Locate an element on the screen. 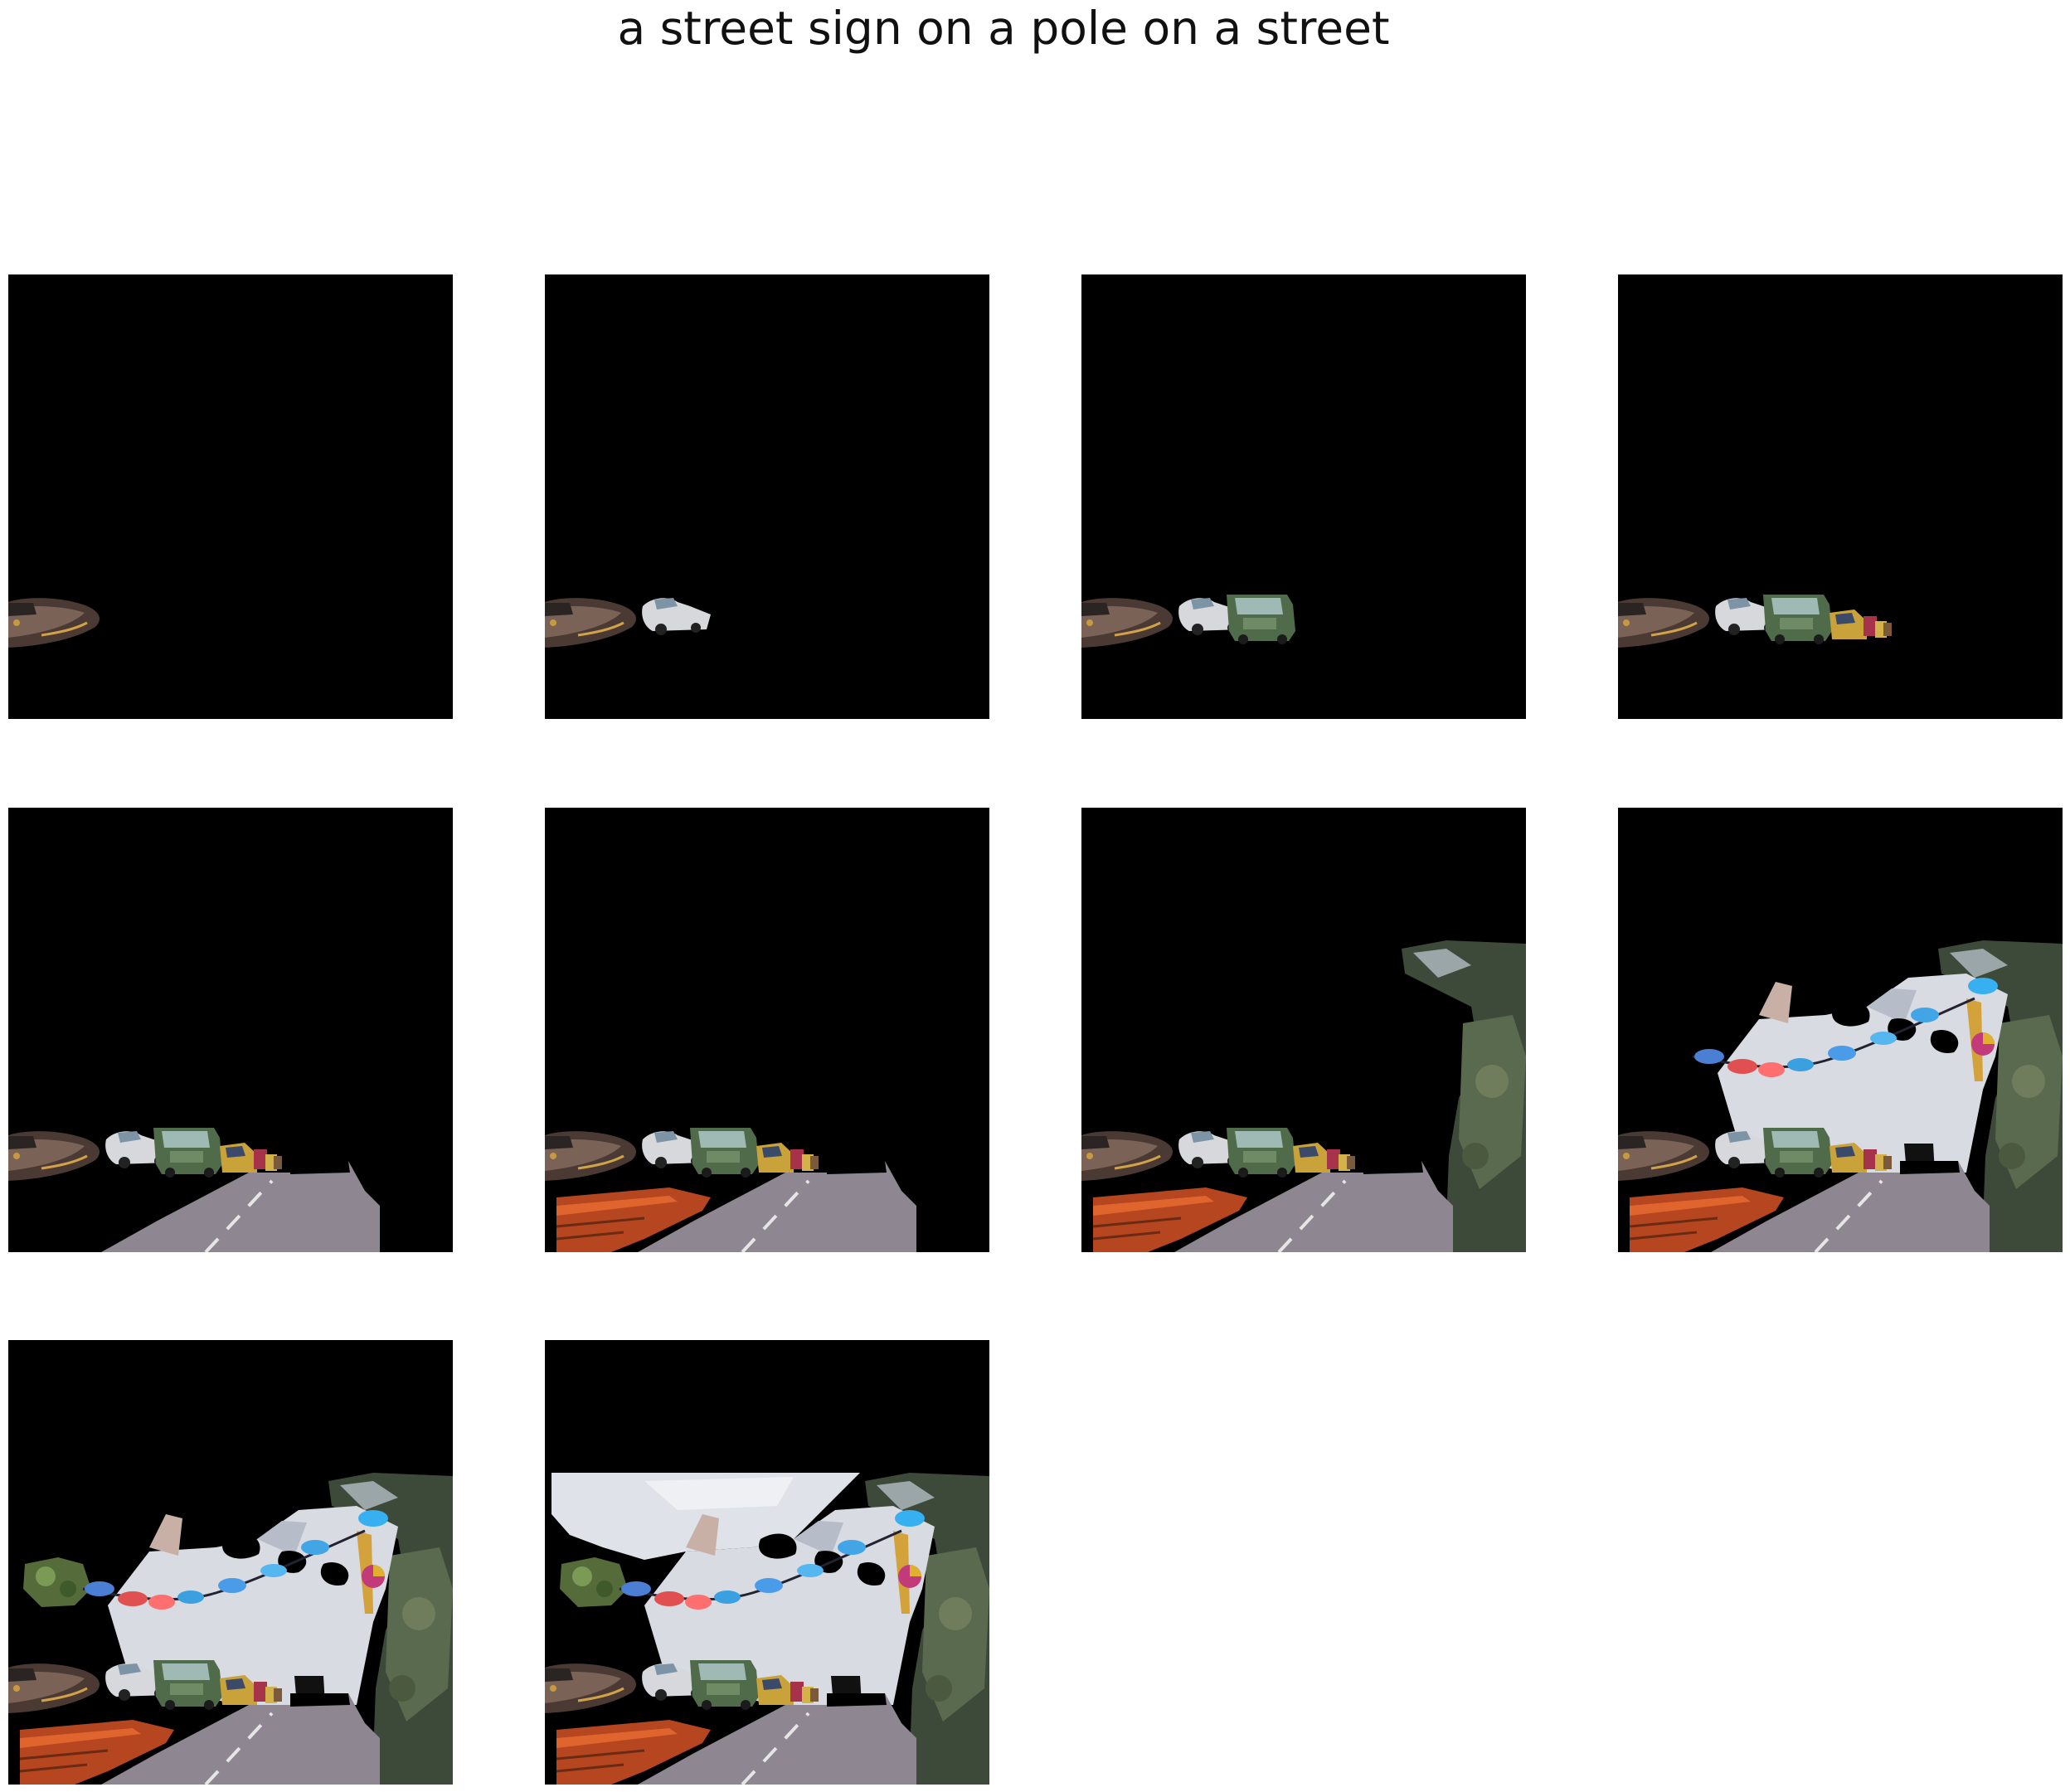 This screenshot has height=1792, width=2070. region-road is located at coordinates (241, 1206).